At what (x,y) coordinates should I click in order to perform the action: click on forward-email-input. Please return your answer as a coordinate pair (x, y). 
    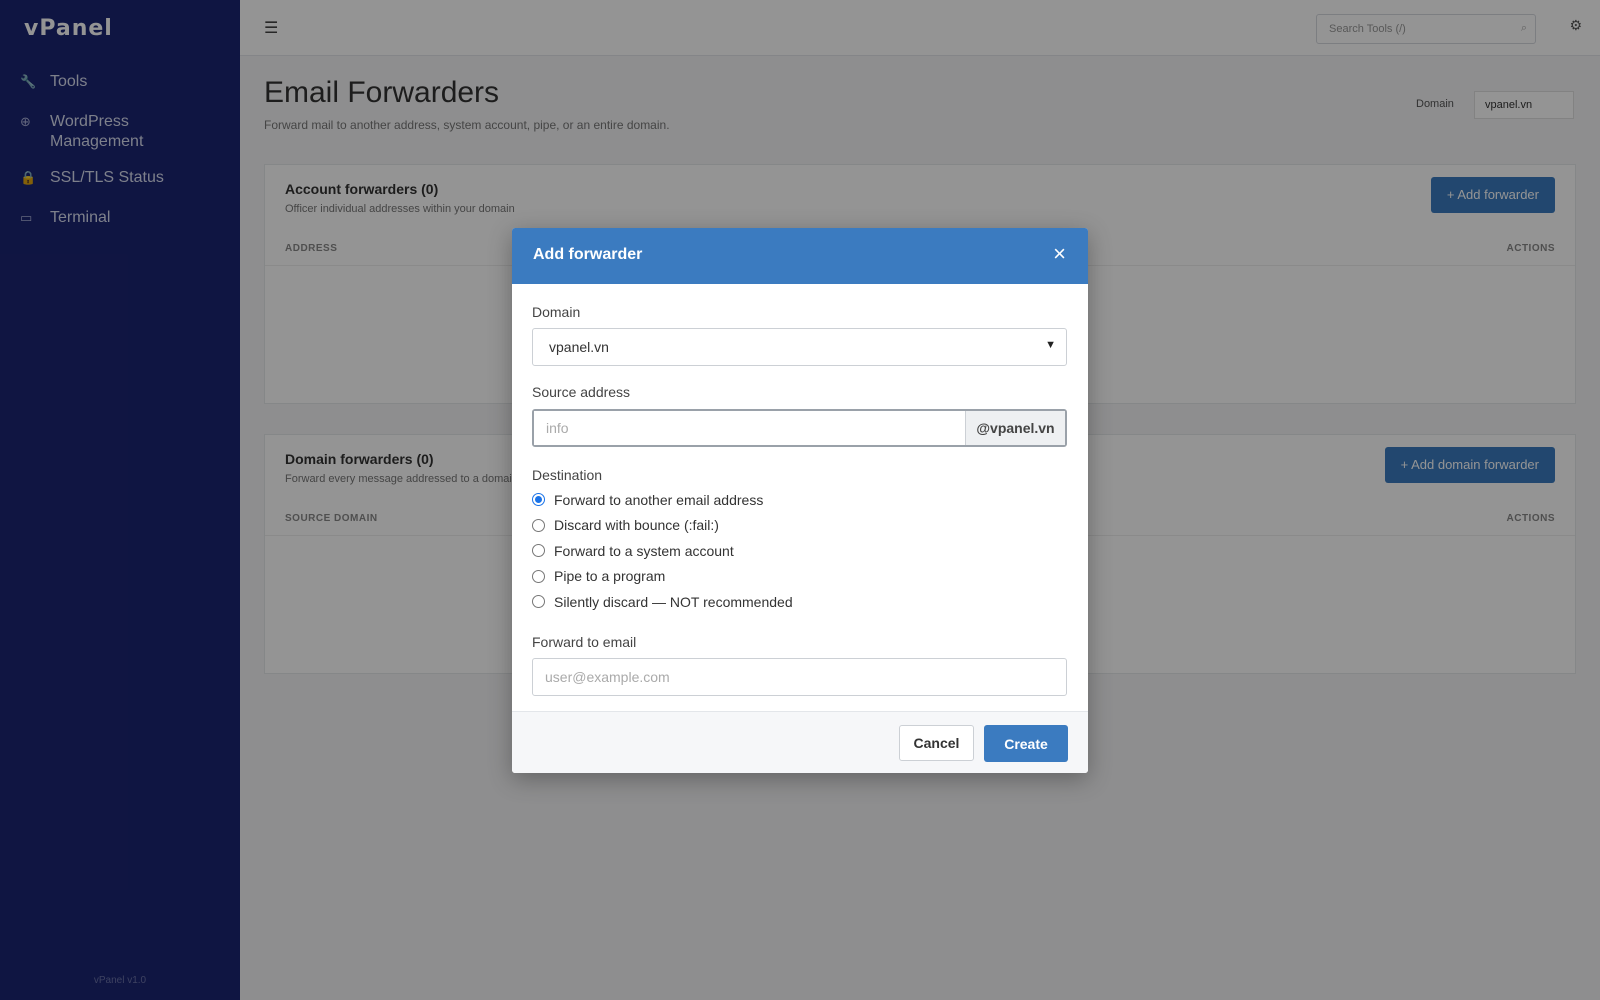
    Looking at the image, I should click on (799, 676).